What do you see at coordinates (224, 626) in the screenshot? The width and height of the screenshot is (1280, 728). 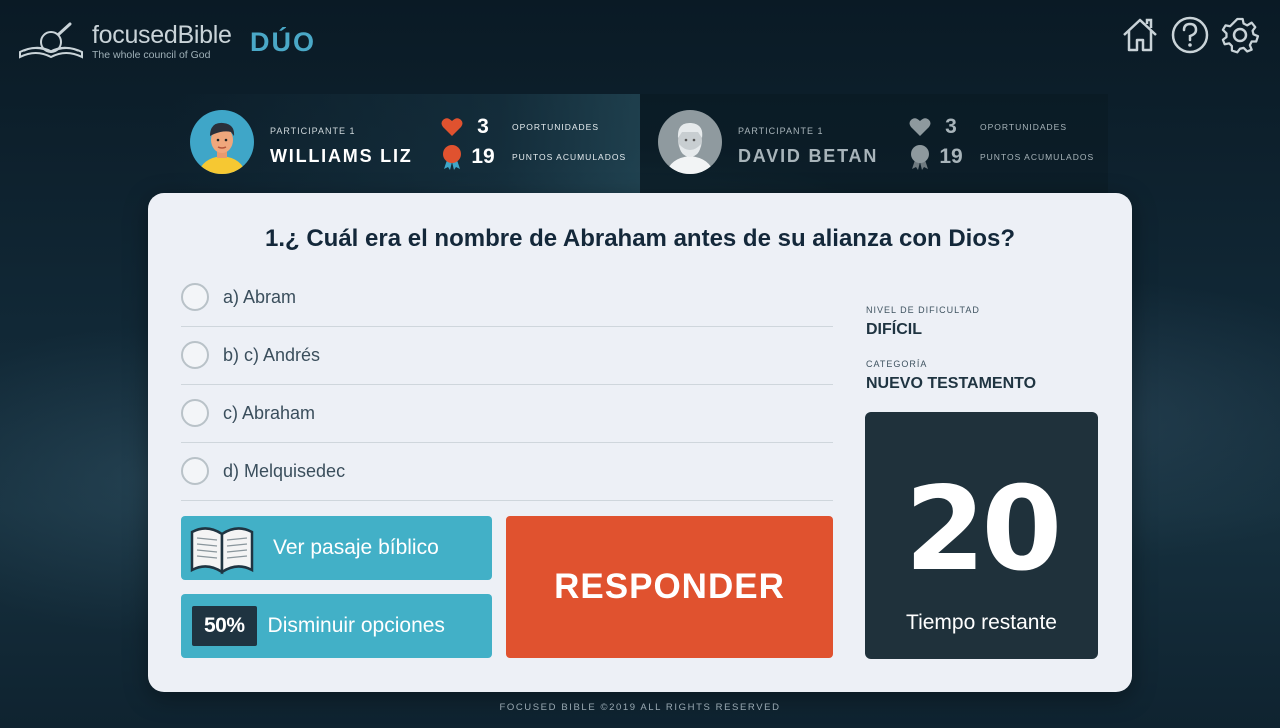 I see `fifty-percent-badge: 50%` at bounding box center [224, 626].